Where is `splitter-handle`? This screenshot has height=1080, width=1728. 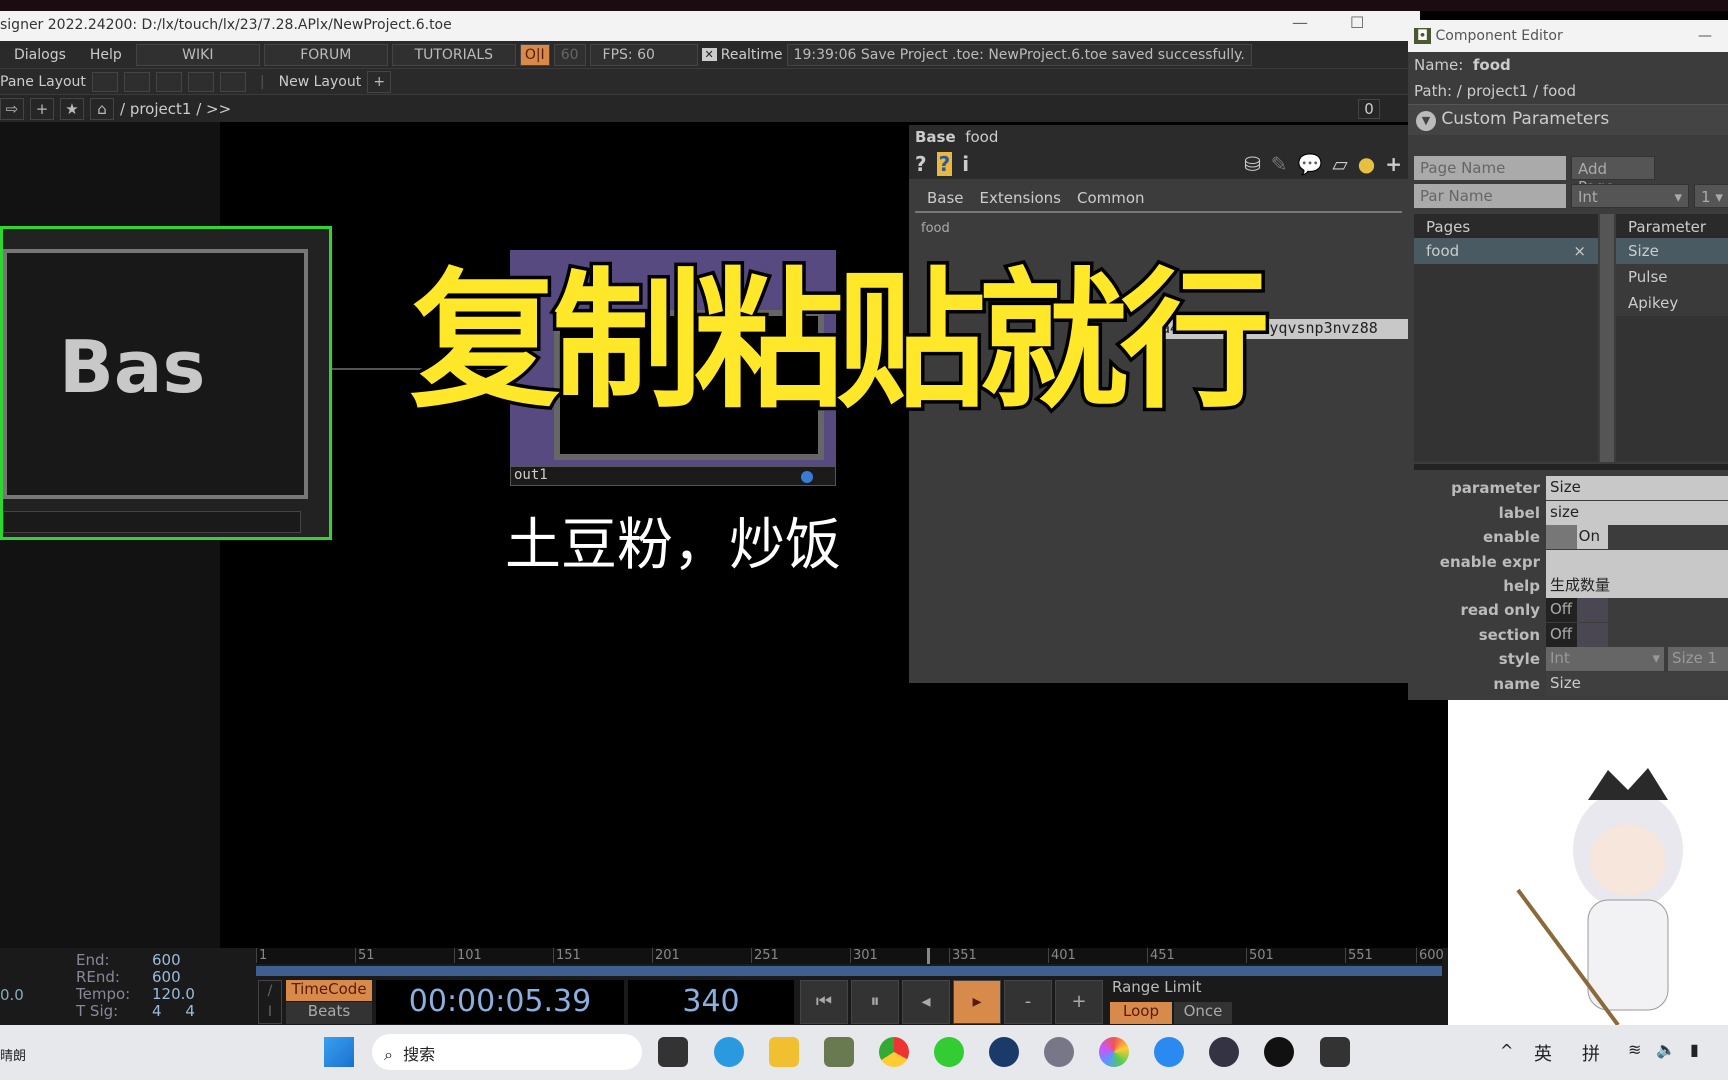 splitter-handle is located at coordinates (1571, 467).